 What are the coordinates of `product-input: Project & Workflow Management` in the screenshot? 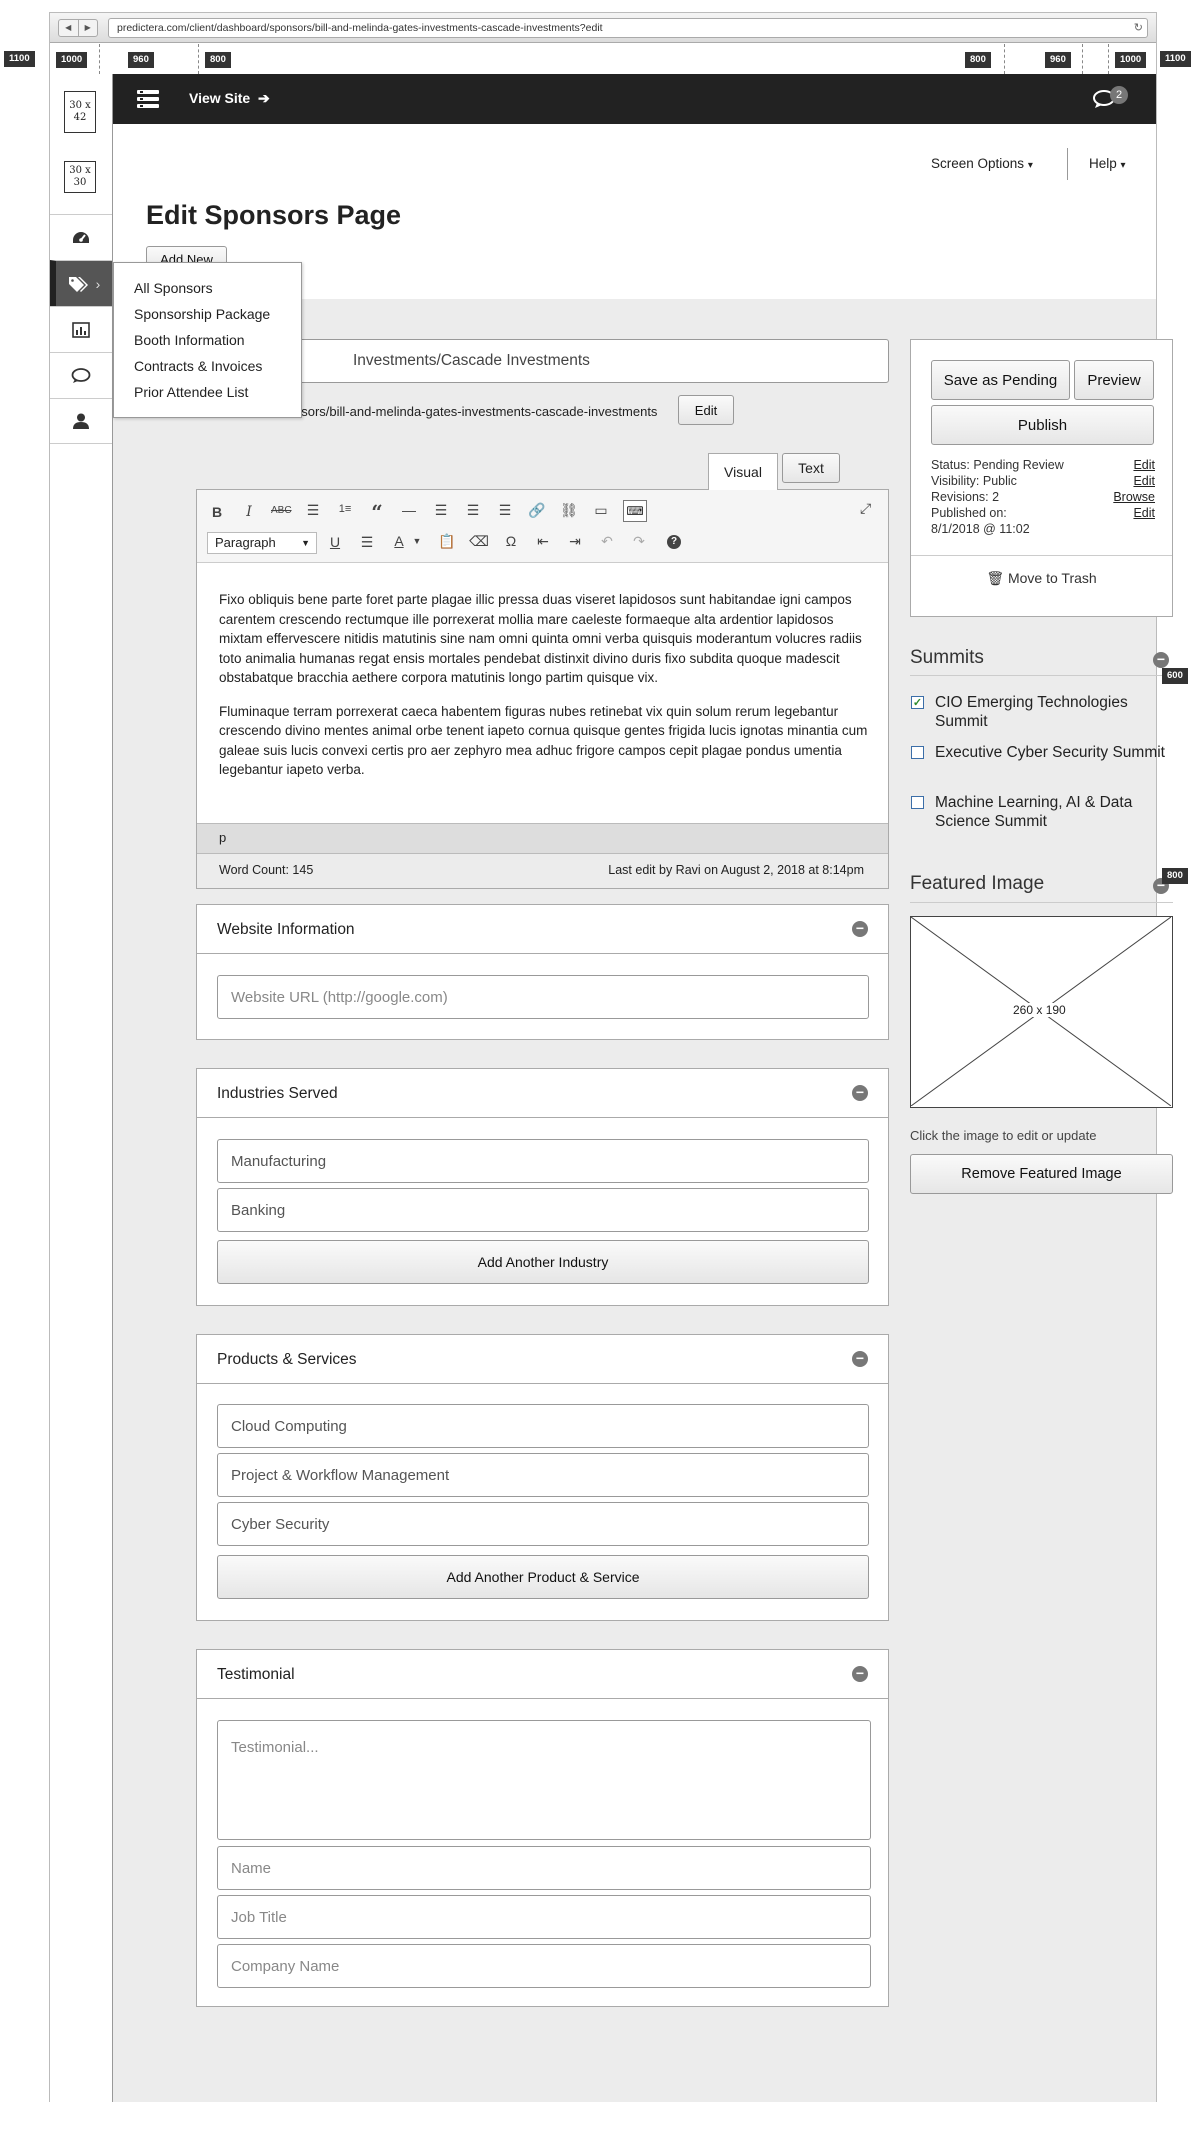 It's located at (543, 1475).